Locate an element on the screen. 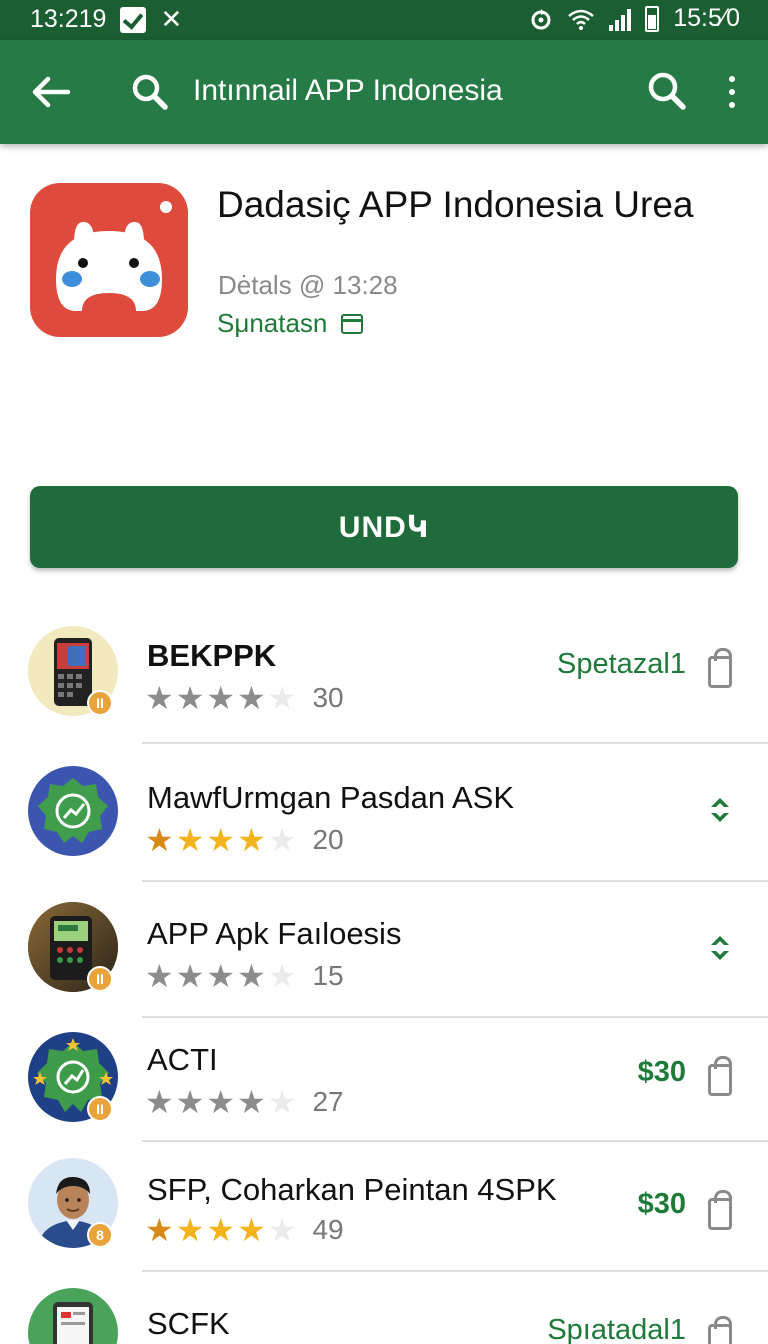 The height and width of the screenshot is (1344, 768). app-list-item-name: SFP, Coharkan Peintan 4SPK is located at coordinates (352, 1189).